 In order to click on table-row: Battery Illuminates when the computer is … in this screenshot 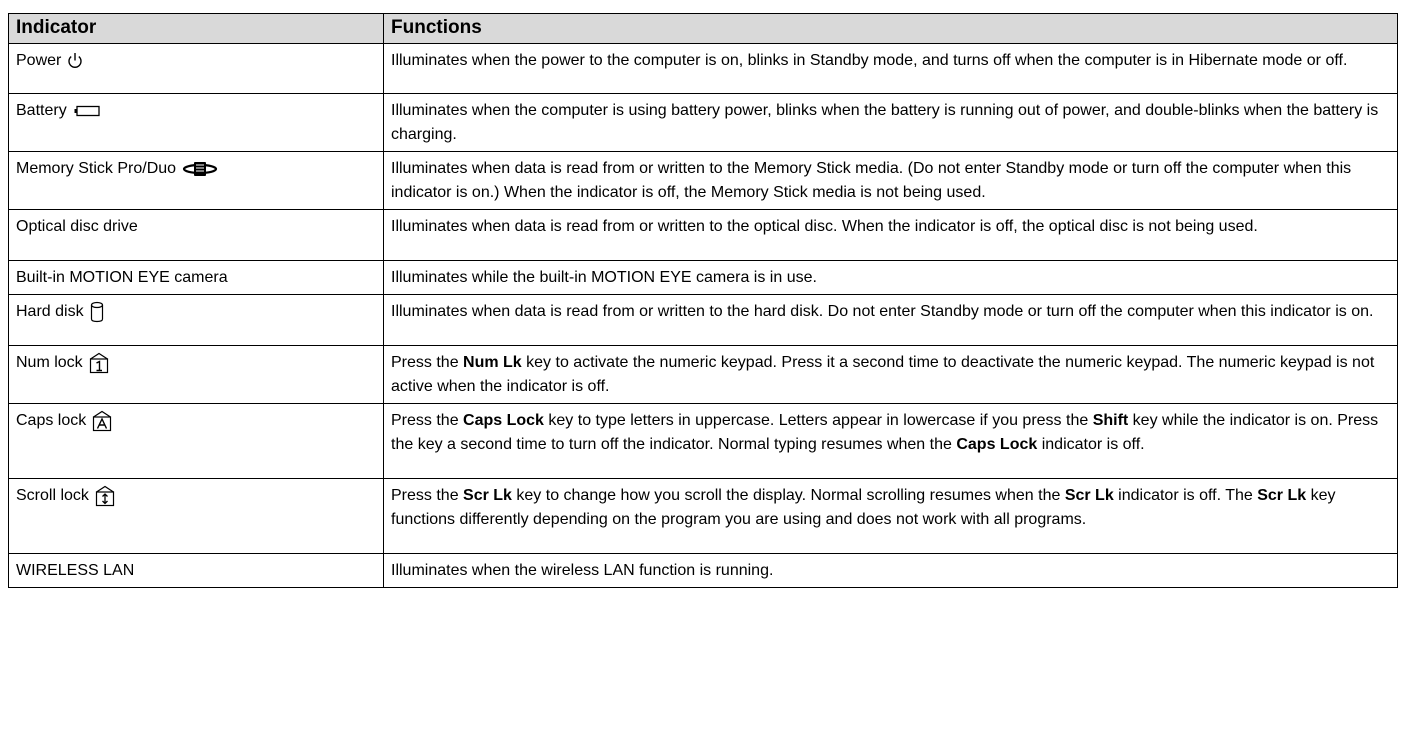, I will do `click(703, 122)`.